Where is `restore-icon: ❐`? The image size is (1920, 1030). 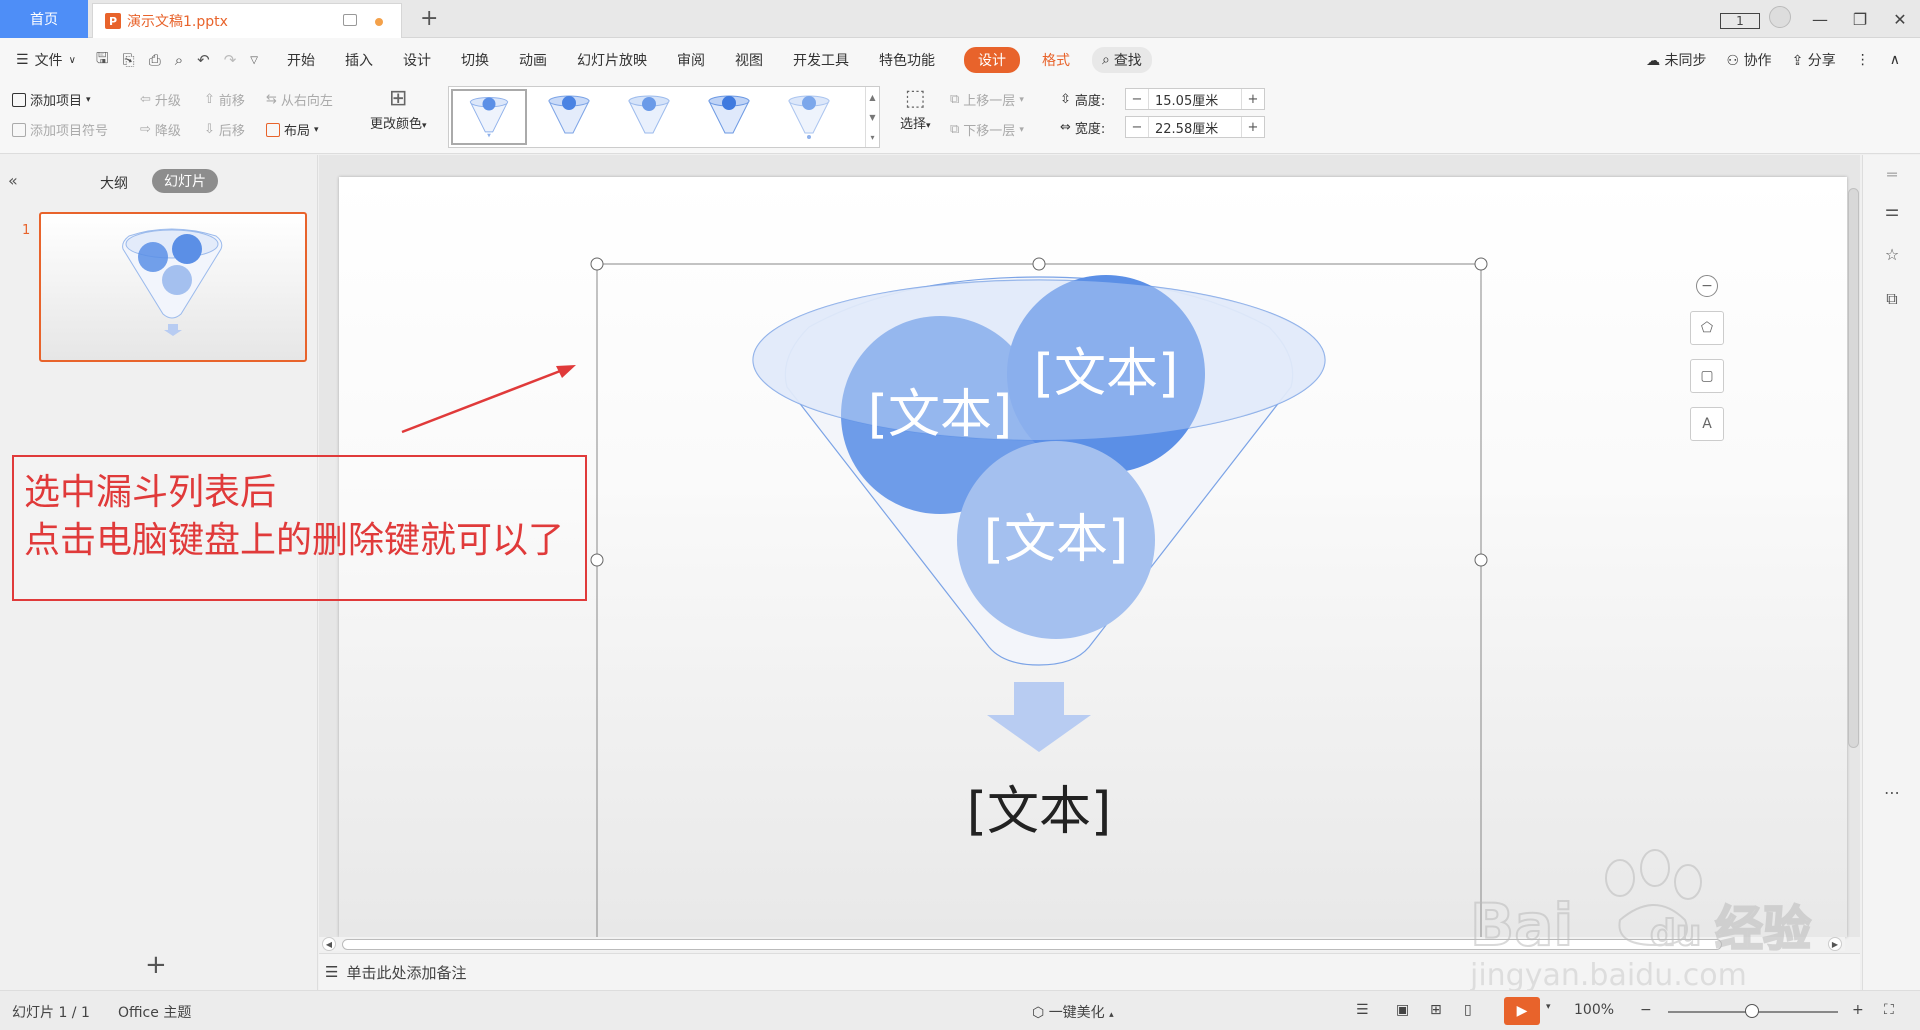
restore-icon: ❐ is located at coordinates (1860, 19).